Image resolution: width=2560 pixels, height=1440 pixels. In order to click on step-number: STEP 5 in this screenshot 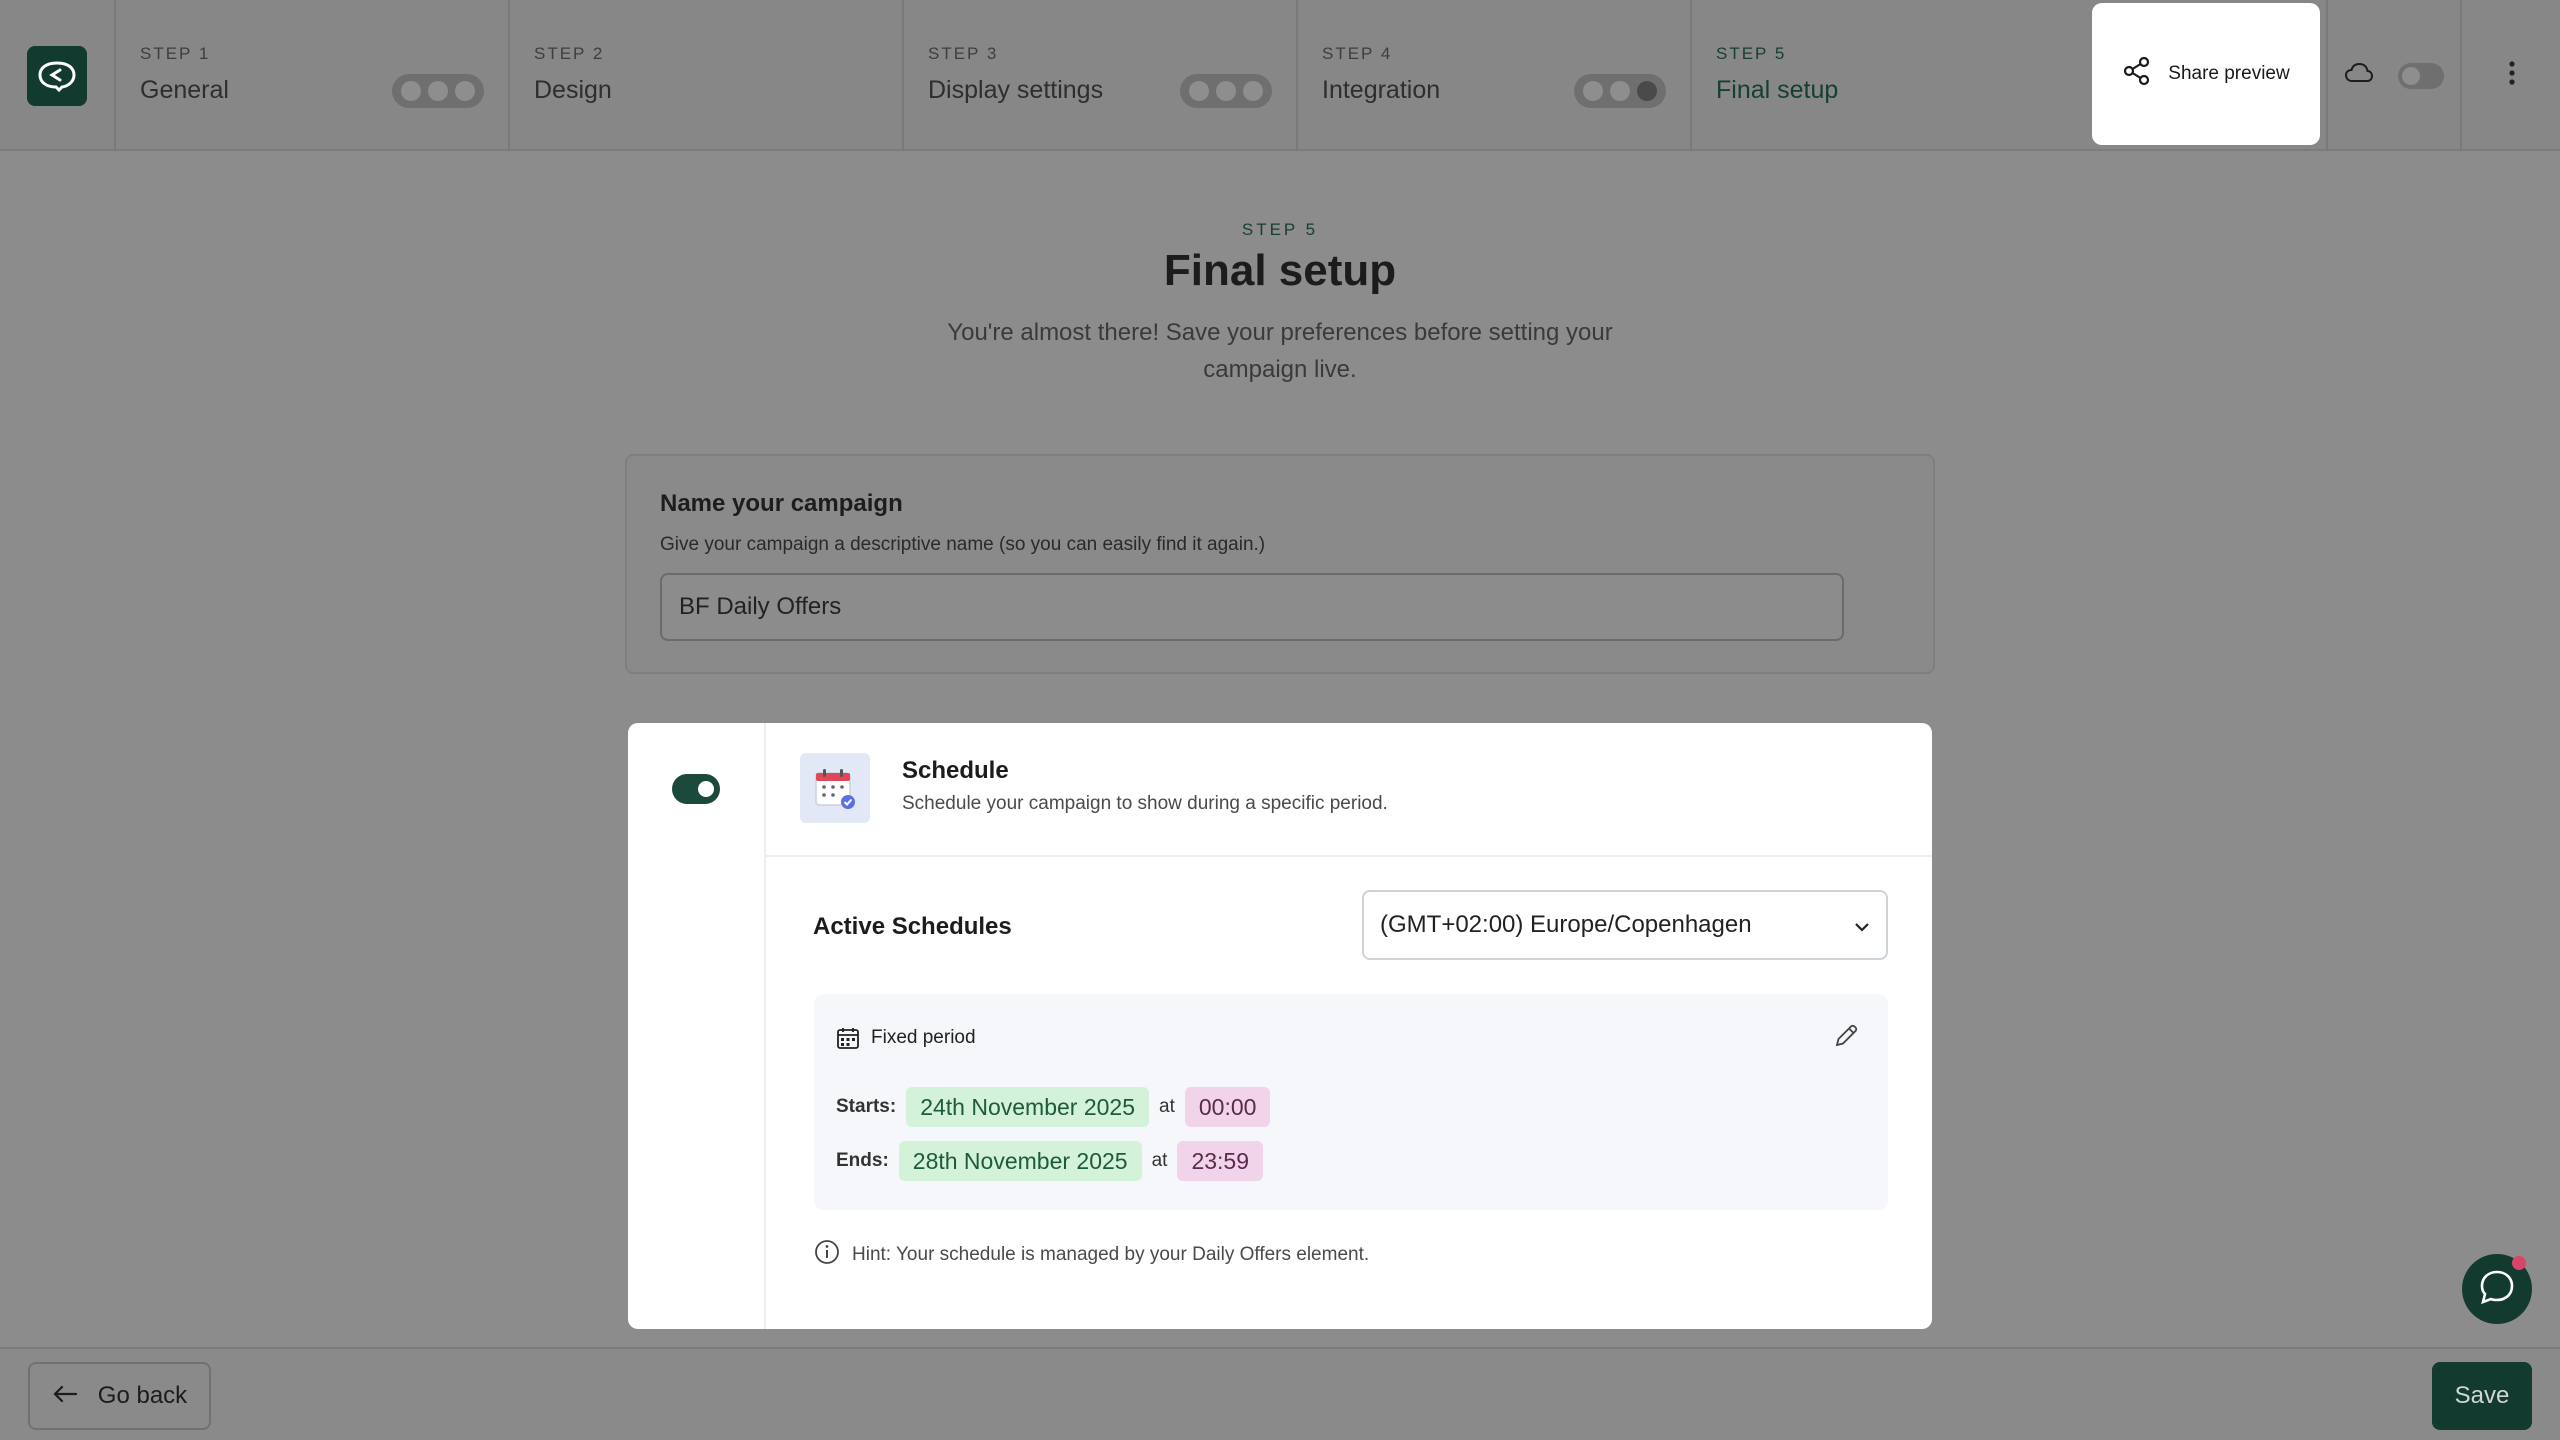, I will do `click(1751, 53)`.